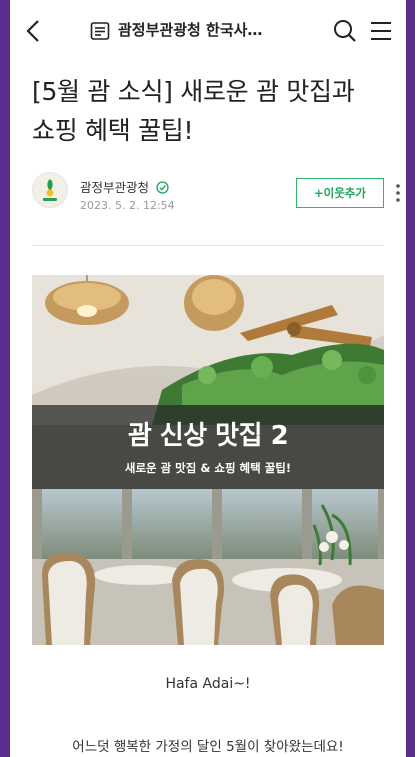 The image size is (415, 757). I want to click on photo-banner: 괌 신상 맛집 2 새로운 괌 맛집 & 쇼핑 혜택 꿀팁!, so click(208, 447).